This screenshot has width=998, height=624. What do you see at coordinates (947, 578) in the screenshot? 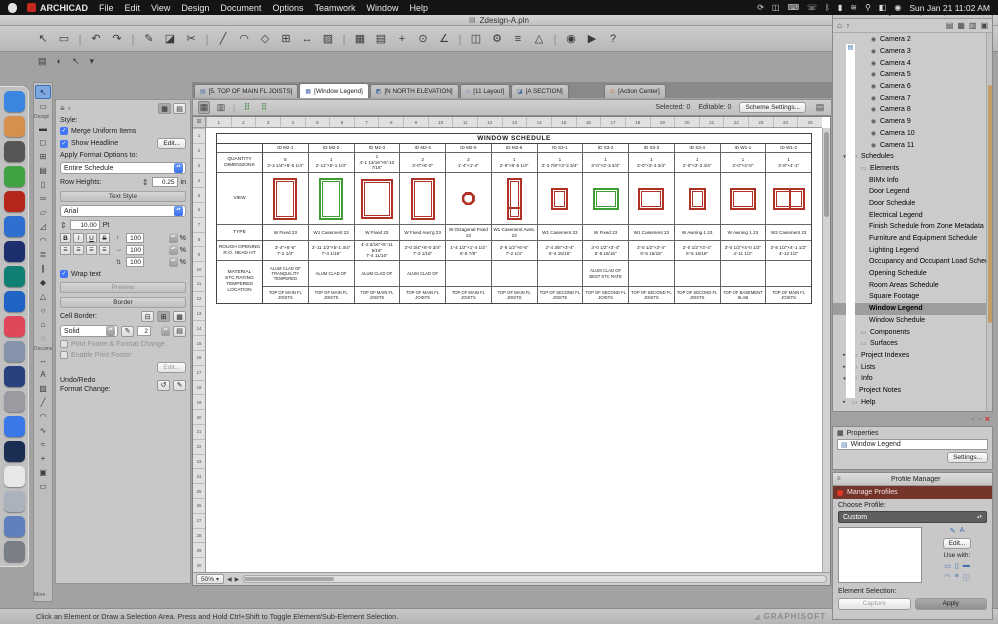
I see `shell-icon: ◠` at bounding box center [947, 578].